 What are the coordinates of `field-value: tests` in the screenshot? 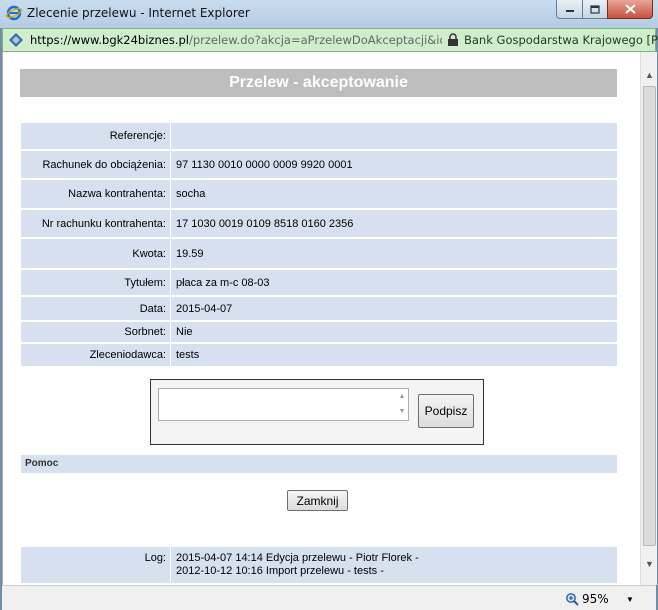 It's located at (188, 355).